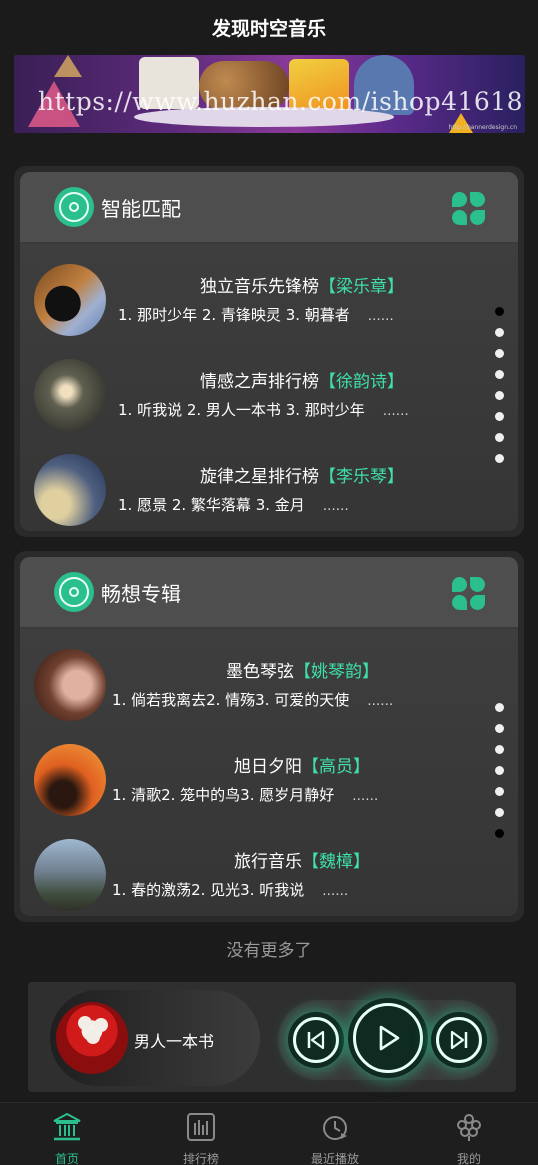 This screenshot has height=1165, width=538. Describe the element at coordinates (336, 767) in the screenshot. I see `singer-name: 【高员】` at that location.